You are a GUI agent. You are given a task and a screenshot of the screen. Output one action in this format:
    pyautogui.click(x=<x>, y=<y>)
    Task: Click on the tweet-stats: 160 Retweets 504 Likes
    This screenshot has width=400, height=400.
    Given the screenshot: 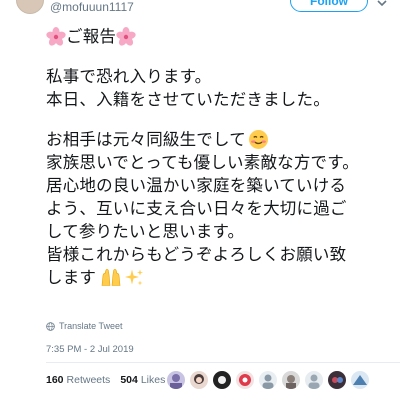 What is the action you would take?
    pyautogui.click(x=105, y=380)
    